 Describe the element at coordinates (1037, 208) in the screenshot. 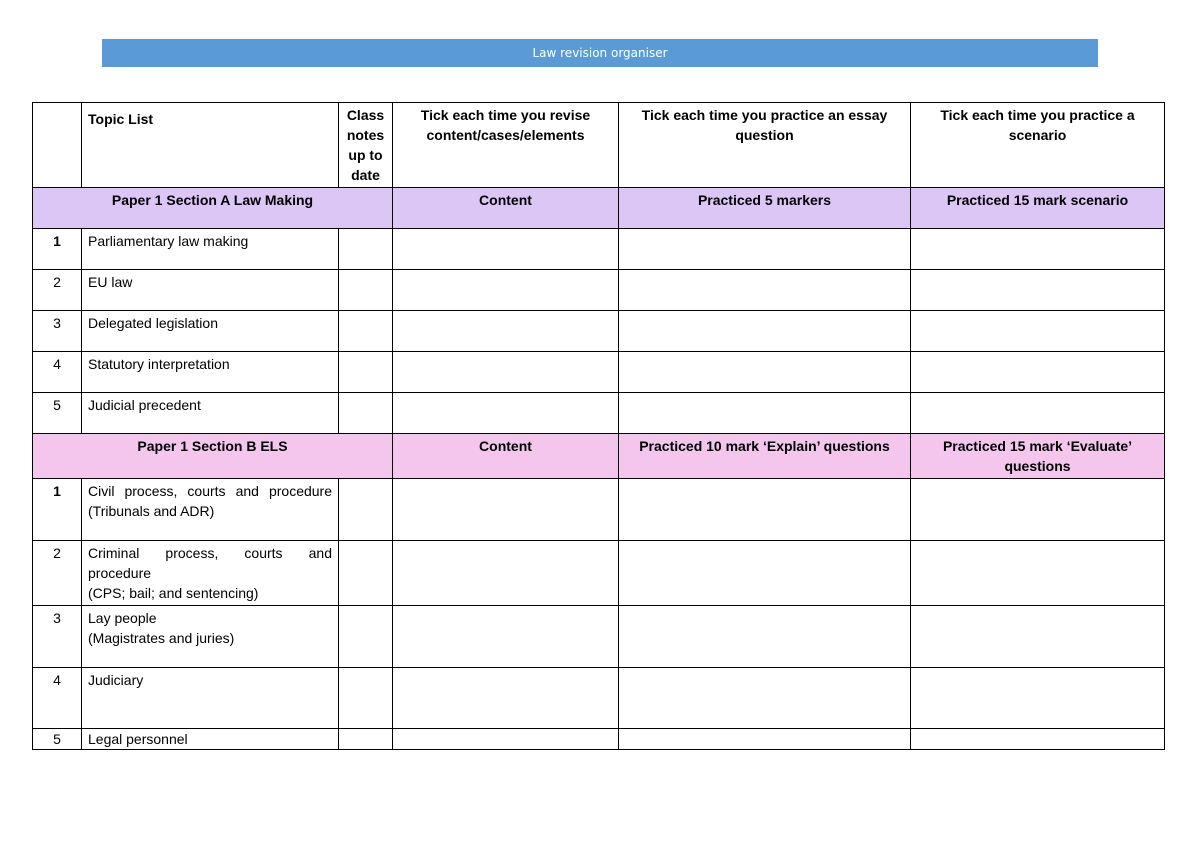

I see `section-a-scenario-header: Practiced 15 mark scenario` at that location.